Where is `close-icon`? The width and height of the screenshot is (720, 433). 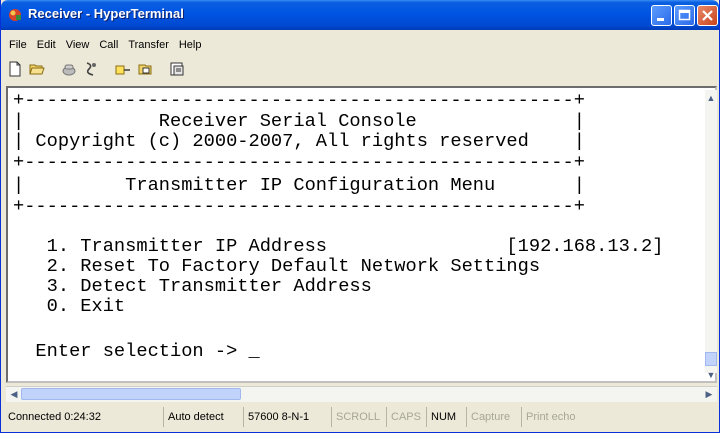 close-icon is located at coordinates (707, 15).